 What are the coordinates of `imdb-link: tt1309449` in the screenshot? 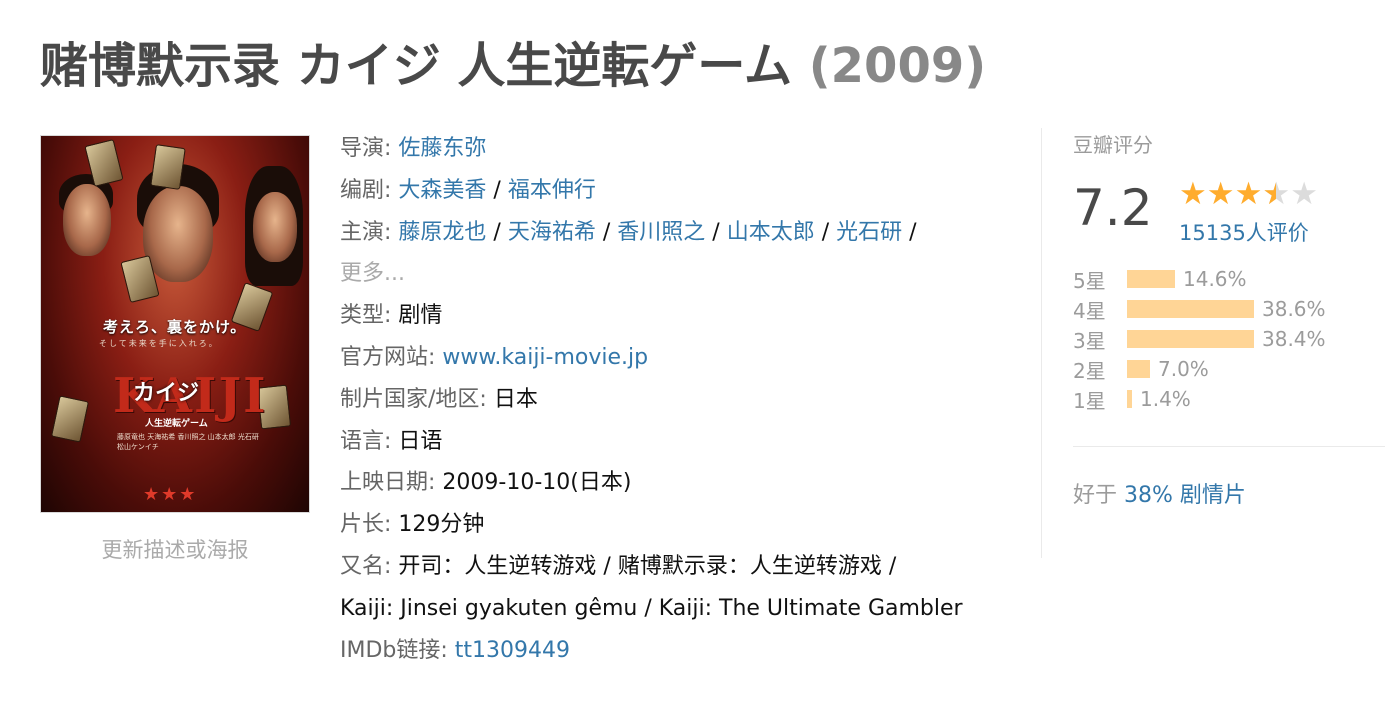 It's located at (512, 650).